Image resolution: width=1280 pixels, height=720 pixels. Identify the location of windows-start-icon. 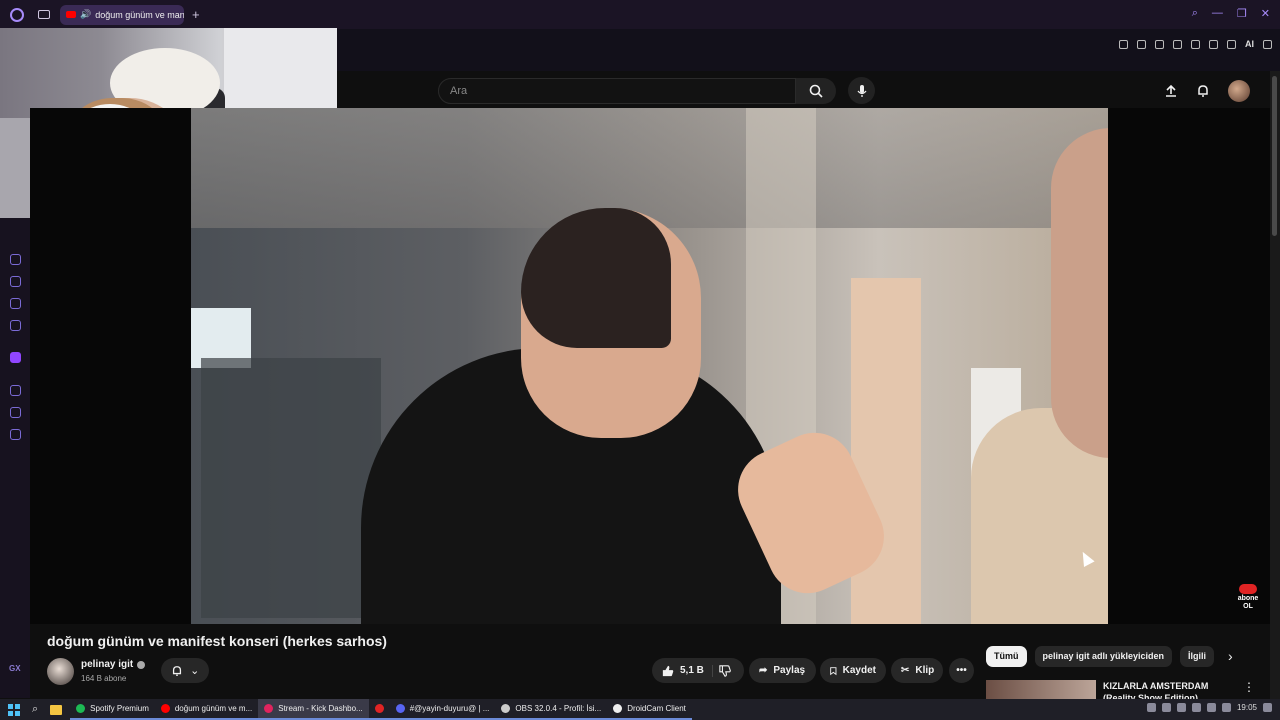
(14, 709).